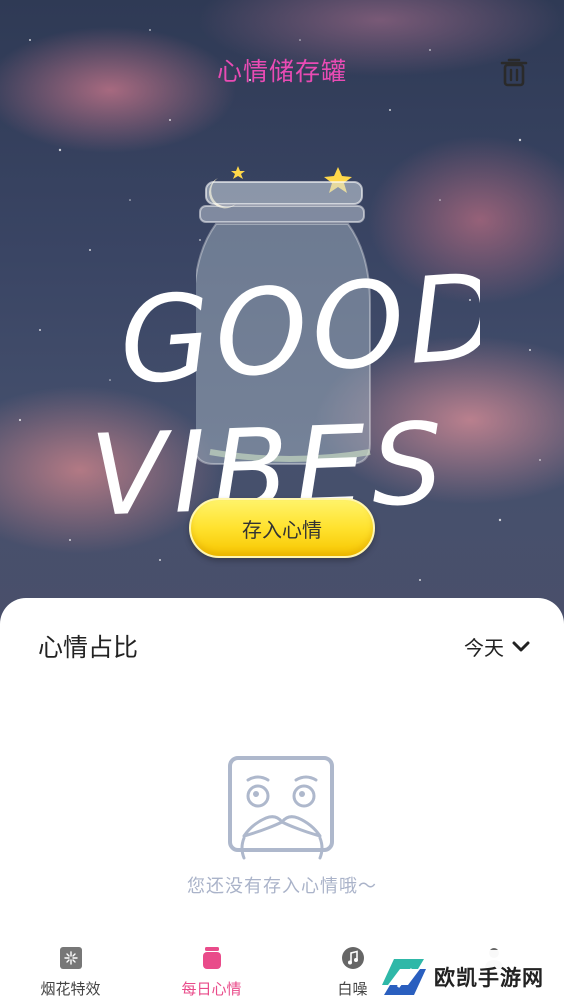  What do you see at coordinates (521, 646) in the screenshot?
I see `chevron-down-icon` at bounding box center [521, 646].